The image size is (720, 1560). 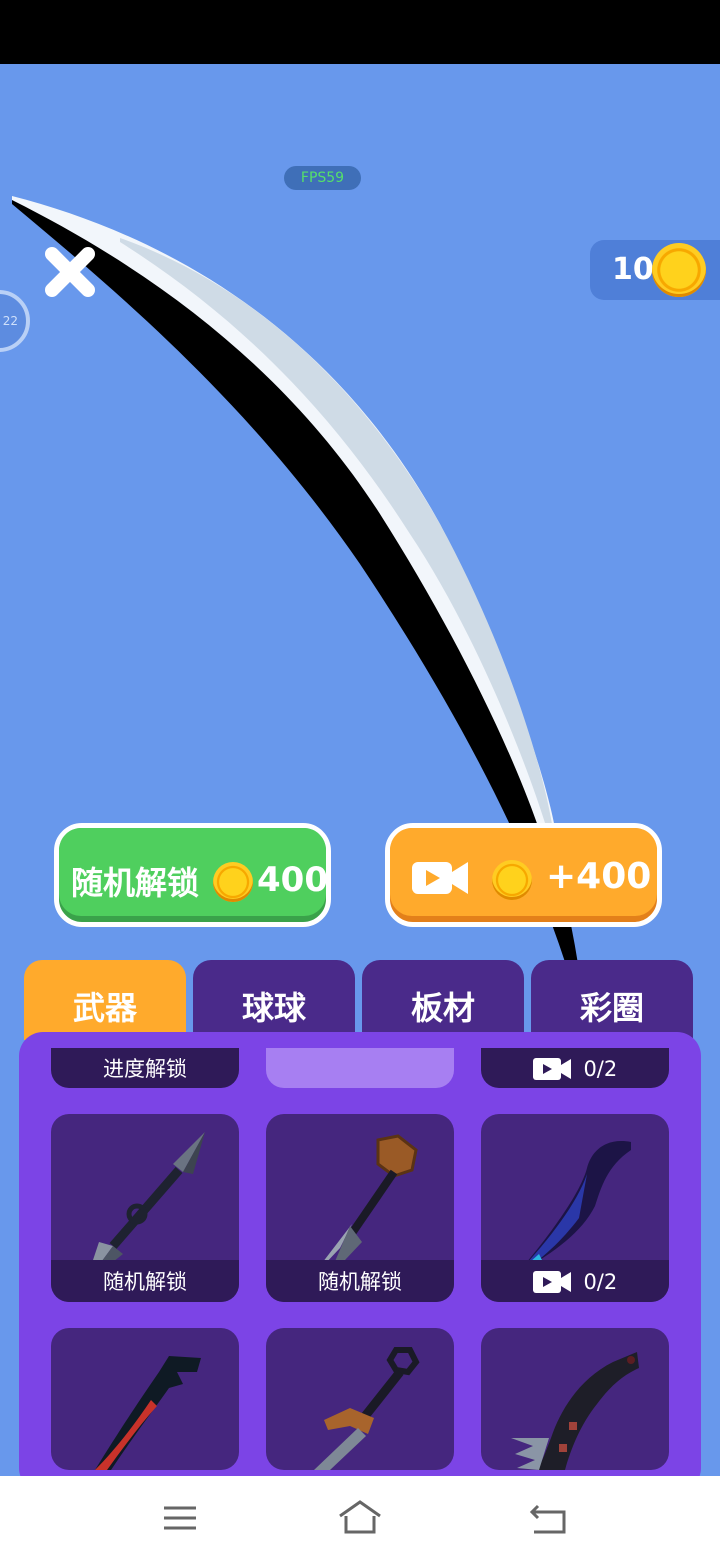 What do you see at coordinates (367, 1408) in the screenshot?
I see `sai-icon` at bounding box center [367, 1408].